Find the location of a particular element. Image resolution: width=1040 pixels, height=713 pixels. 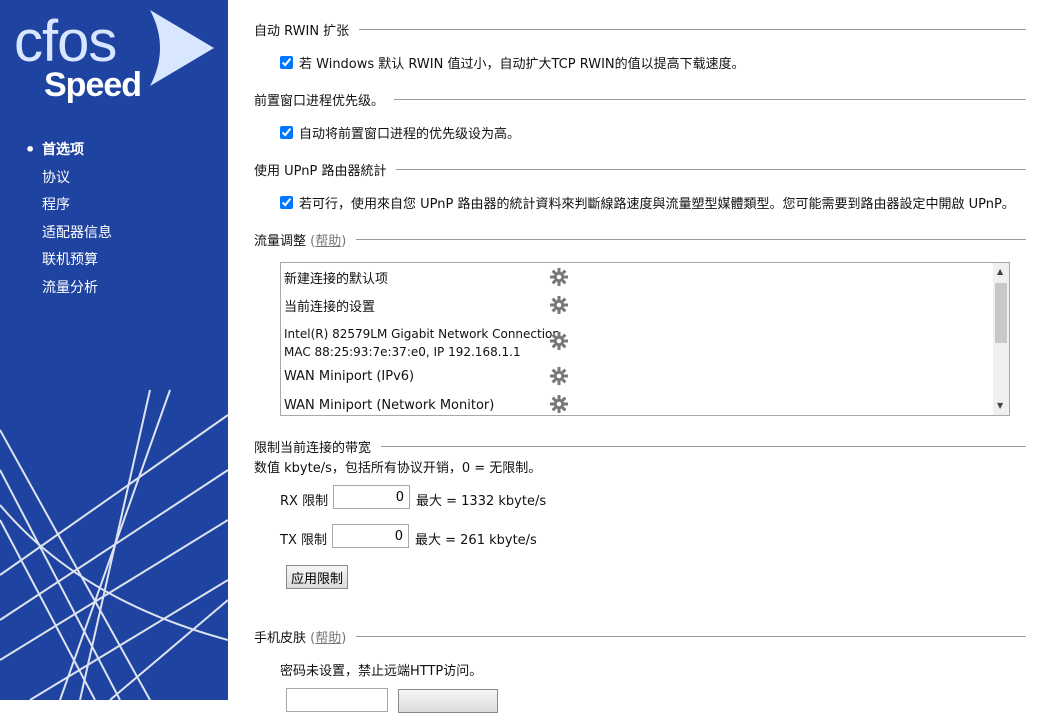

set-password-button is located at coordinates (448, 701).